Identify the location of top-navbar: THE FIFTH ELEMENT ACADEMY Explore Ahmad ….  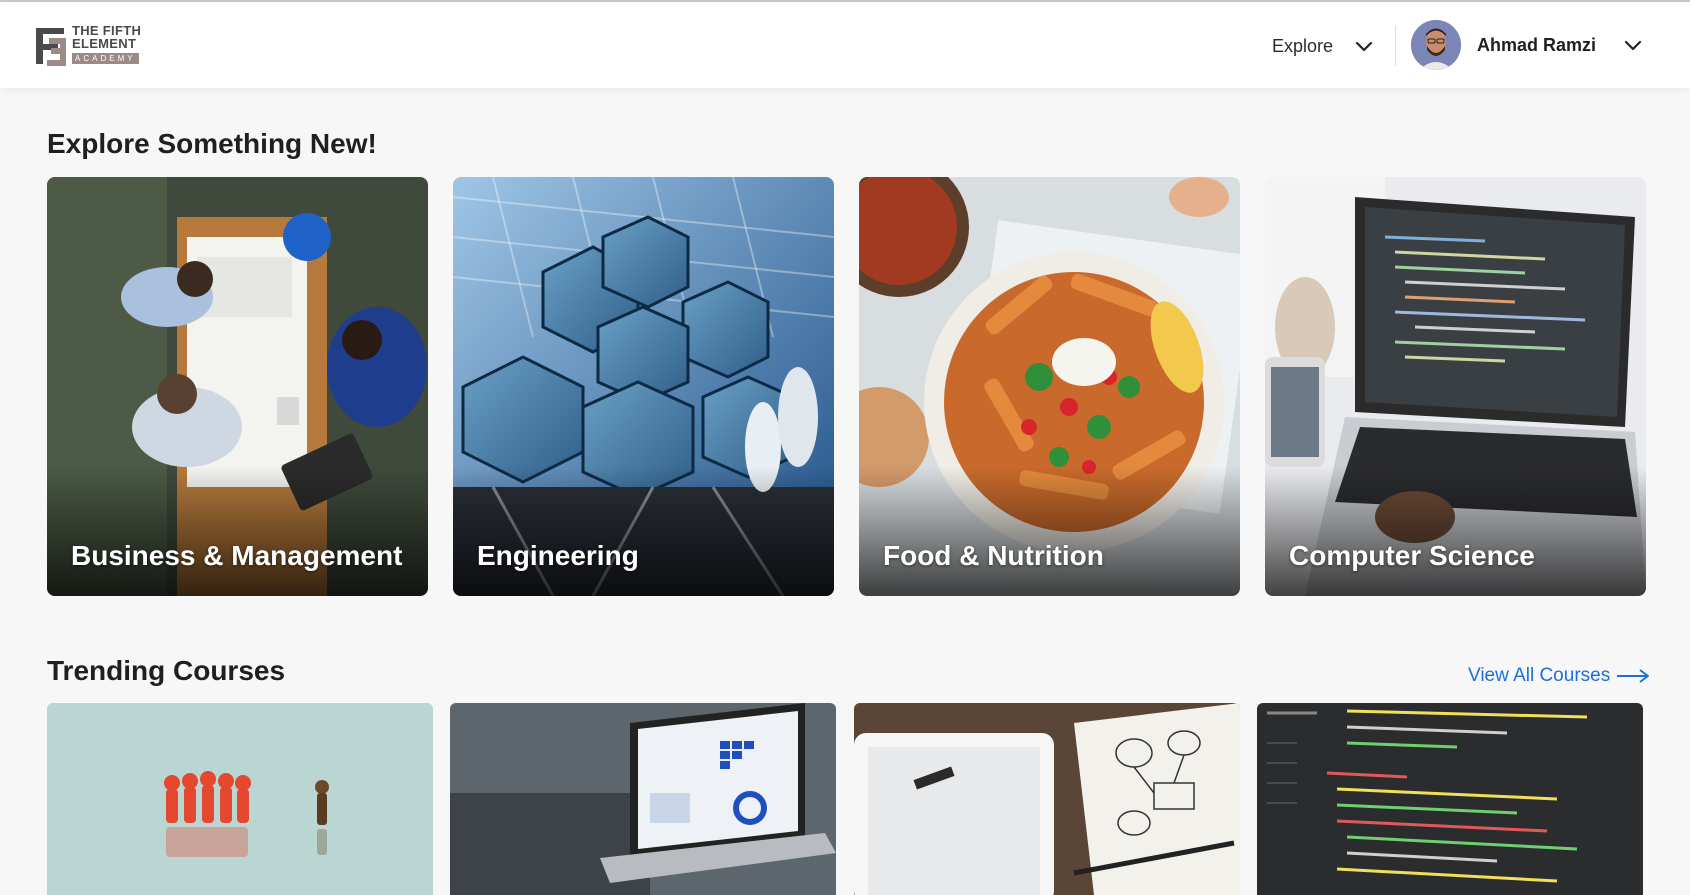
(845, 45).